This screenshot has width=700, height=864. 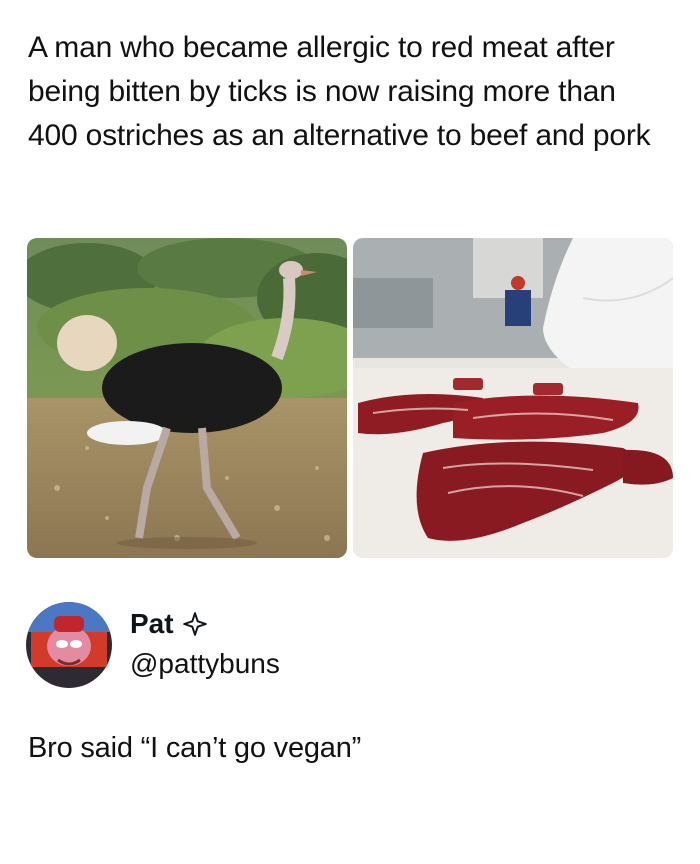 What do you see at coordinates (195, 748) in the screenshot?
I see `reply-text: Bro said “I can’t go vegan”` at bounding box center [195, 748].